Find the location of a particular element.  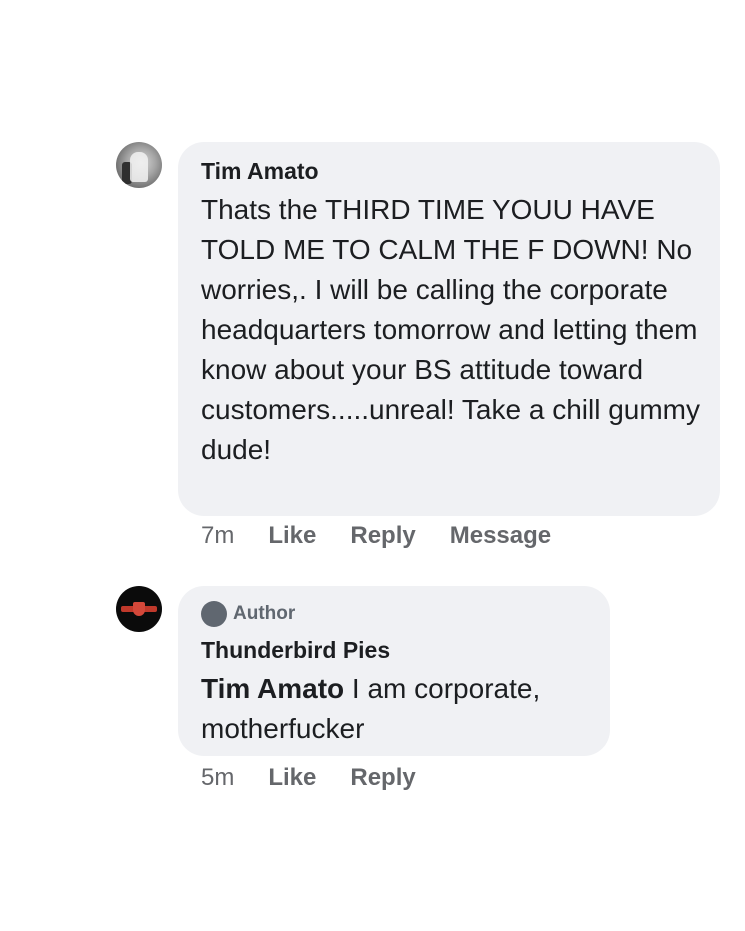

author-badge-icon is located at coordinates (214, 614).